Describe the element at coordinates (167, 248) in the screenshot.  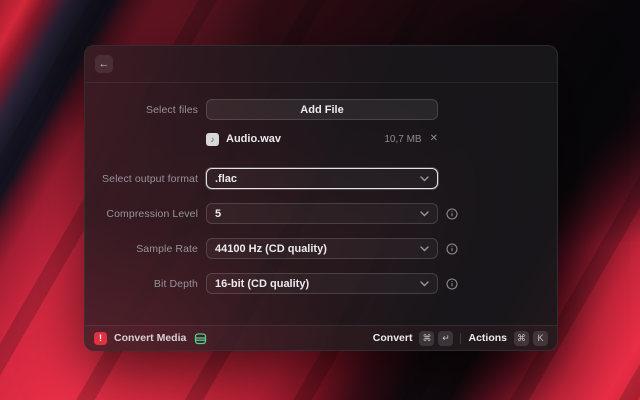
I see `sample-rate-label: Sample Rate` at that location.